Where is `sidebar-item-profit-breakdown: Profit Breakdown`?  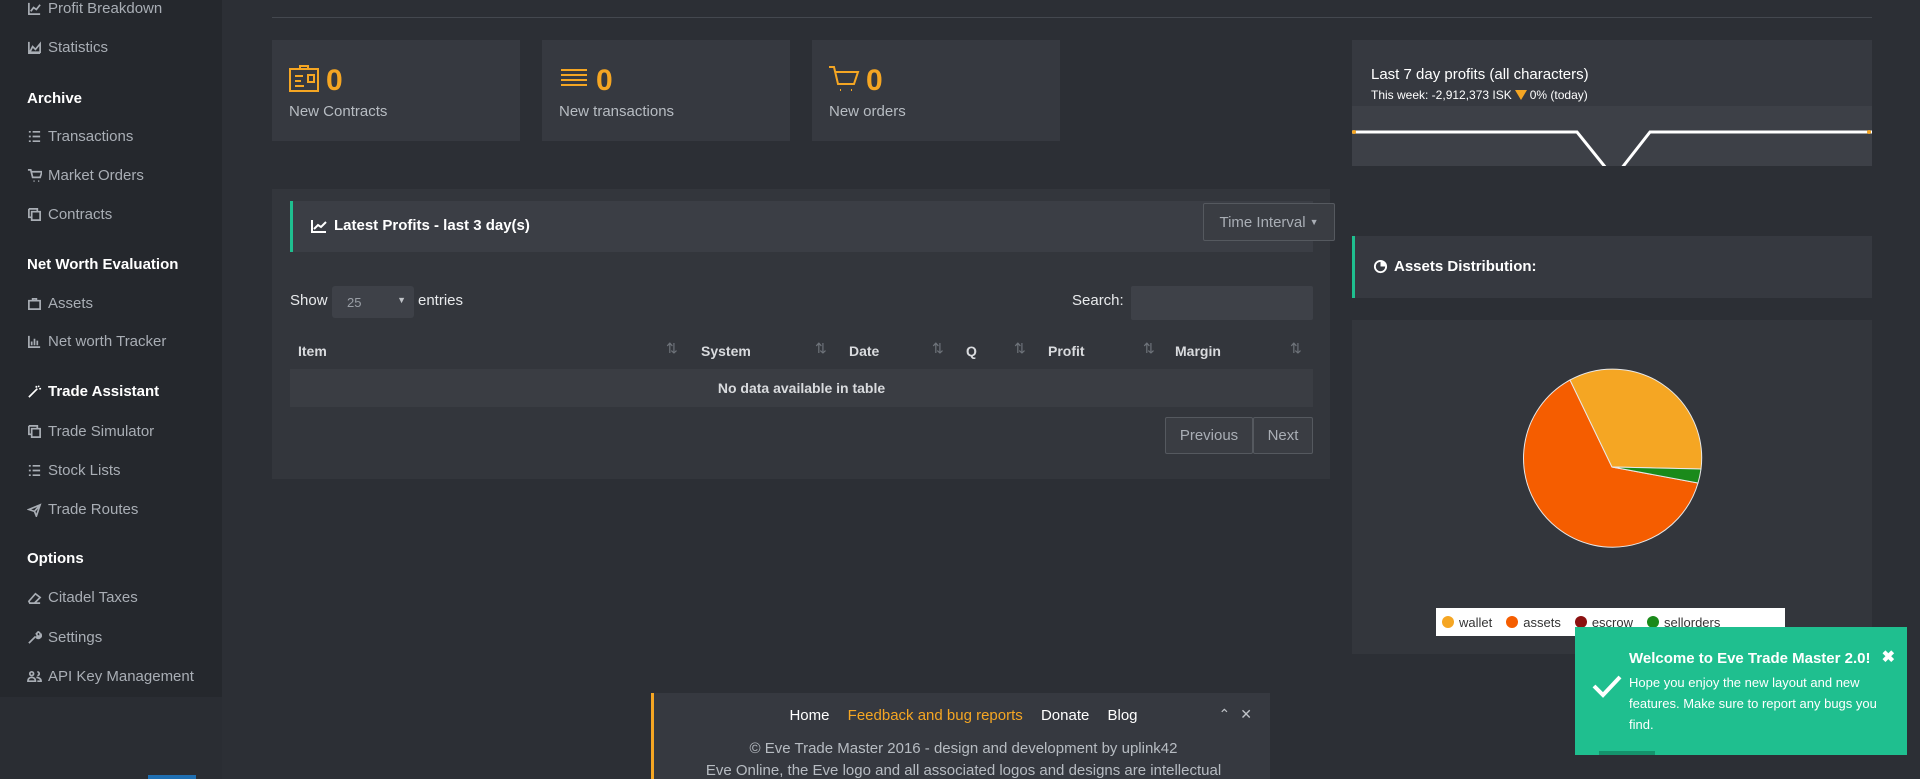
sidebar-item-profit-breakdown: Profit Breakdown is located at coordinates (94, 8).